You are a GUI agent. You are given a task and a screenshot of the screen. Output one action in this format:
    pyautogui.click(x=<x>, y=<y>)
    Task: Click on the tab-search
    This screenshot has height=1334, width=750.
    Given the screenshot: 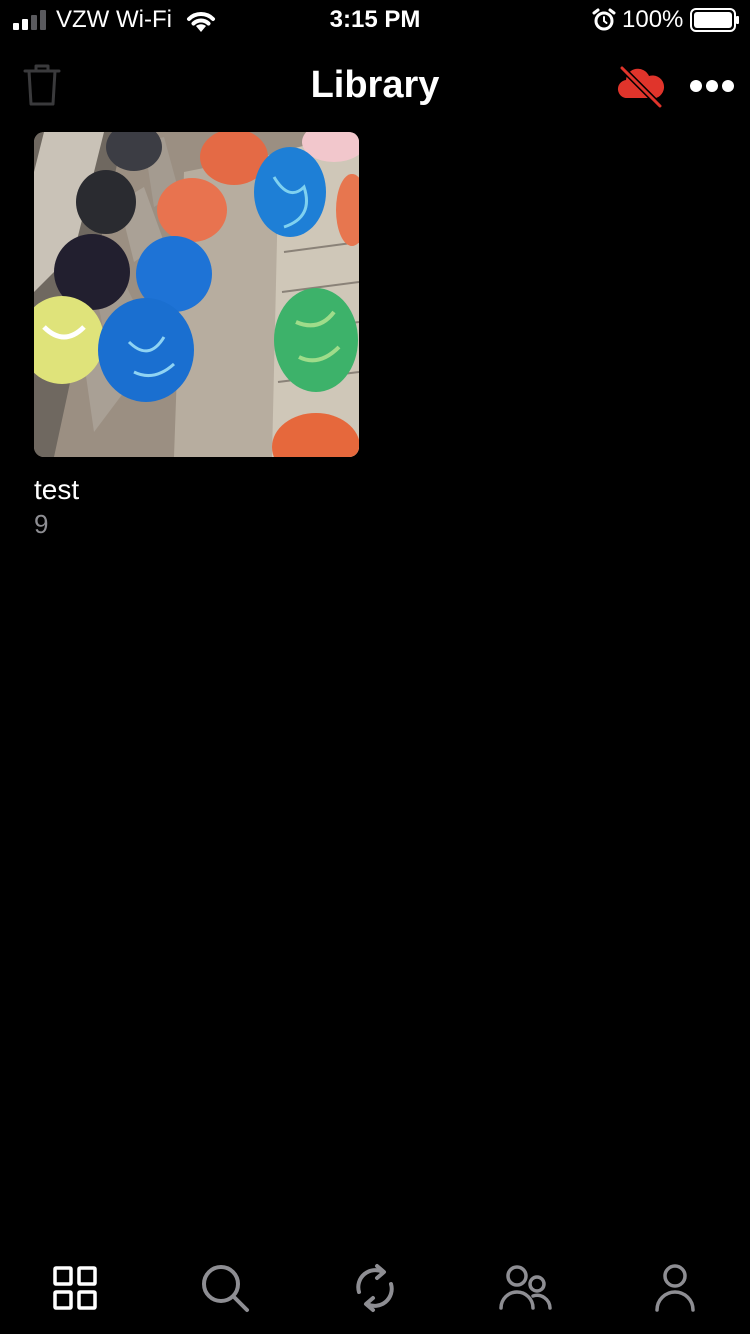 What is the action you would take?
    pyautogui.click(x=225, y=1288)
    